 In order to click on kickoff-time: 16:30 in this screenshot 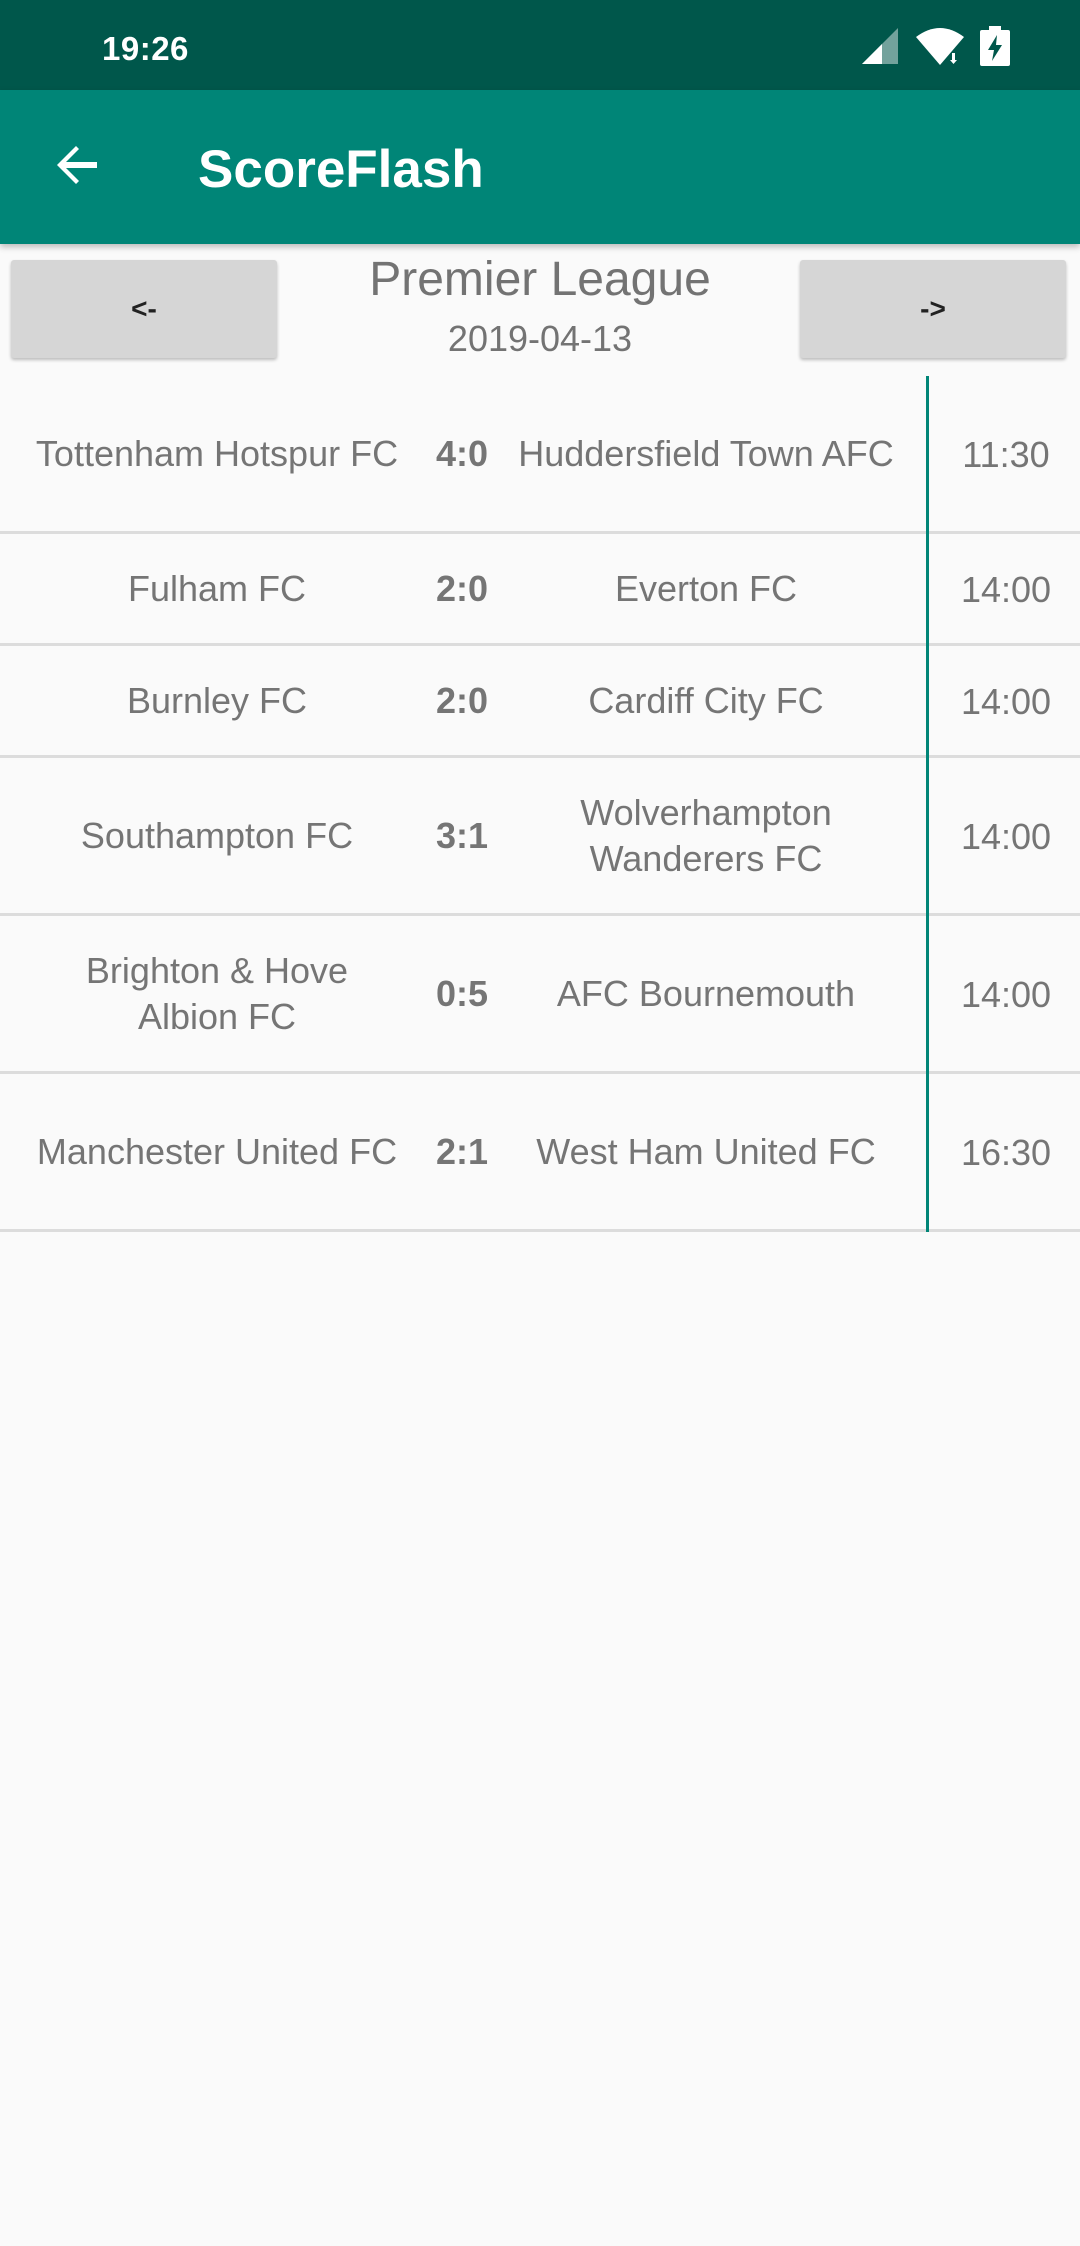, I will do `click(1003, 1153)`.